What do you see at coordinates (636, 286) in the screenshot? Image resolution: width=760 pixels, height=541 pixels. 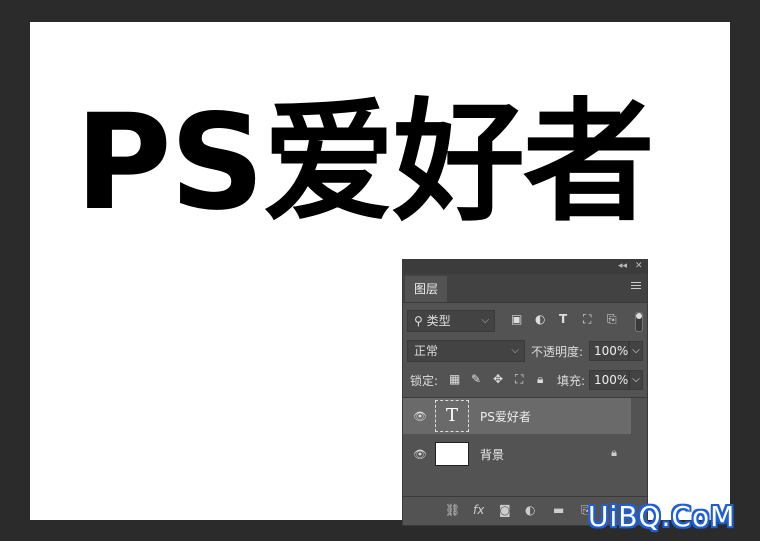 I see `panel-menu-icon` at bounding box center [636, 286].